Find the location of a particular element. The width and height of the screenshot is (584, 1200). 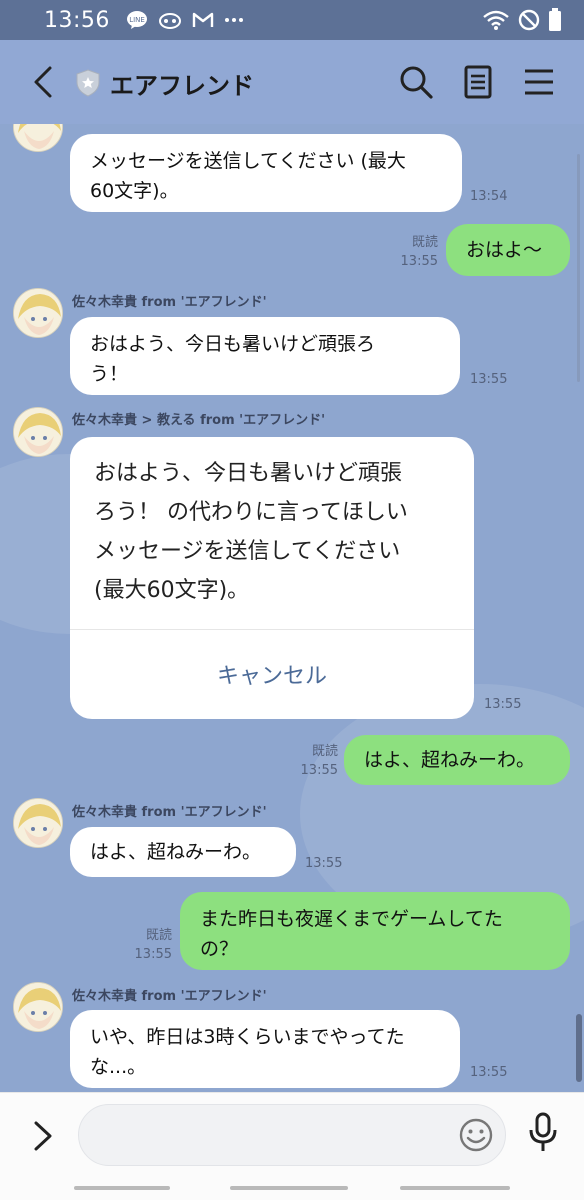

battery-icon is located at coordinates (555, 19).